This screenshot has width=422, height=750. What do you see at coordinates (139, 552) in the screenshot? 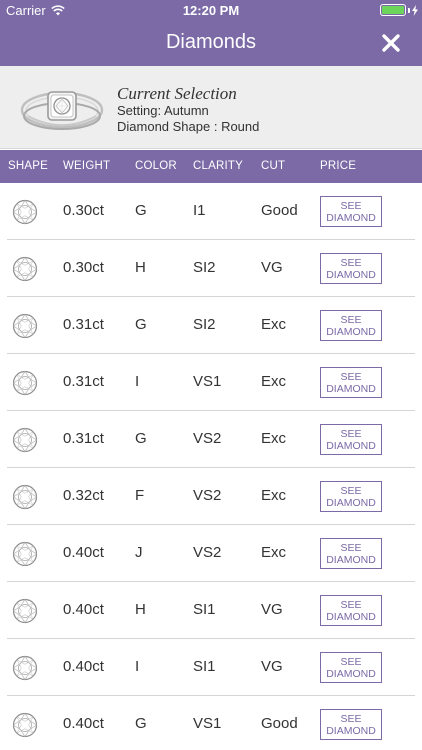
I see `color-cell: J` at bounding box center [139, 552].